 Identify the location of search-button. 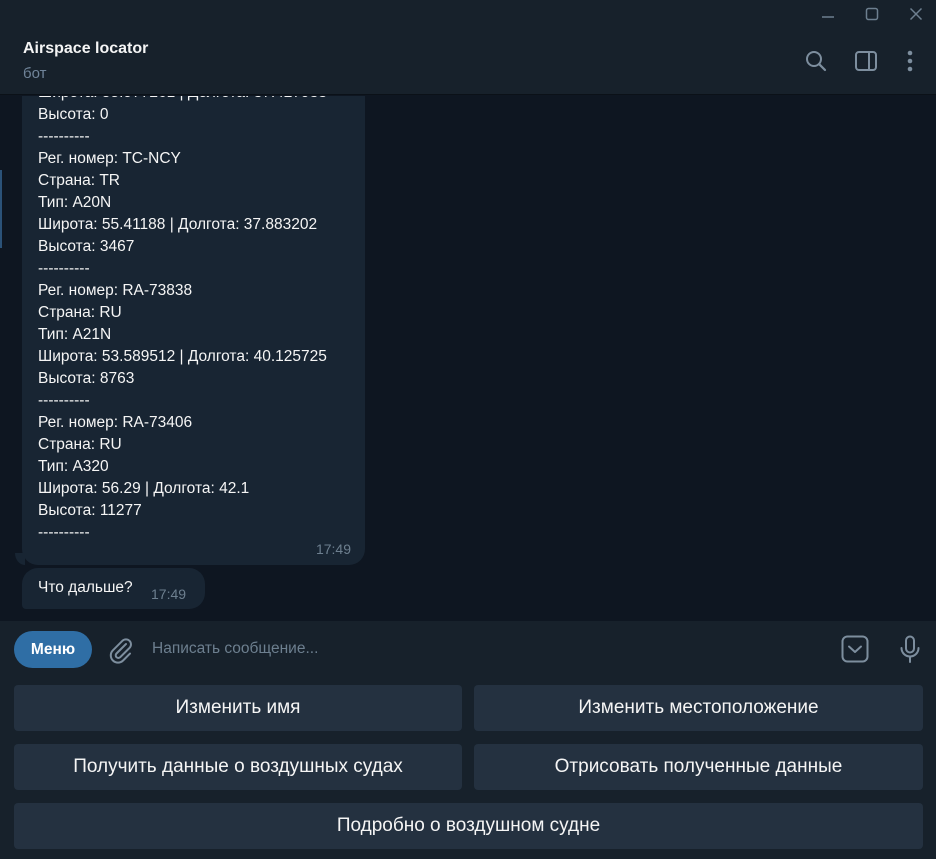
(816, 61).